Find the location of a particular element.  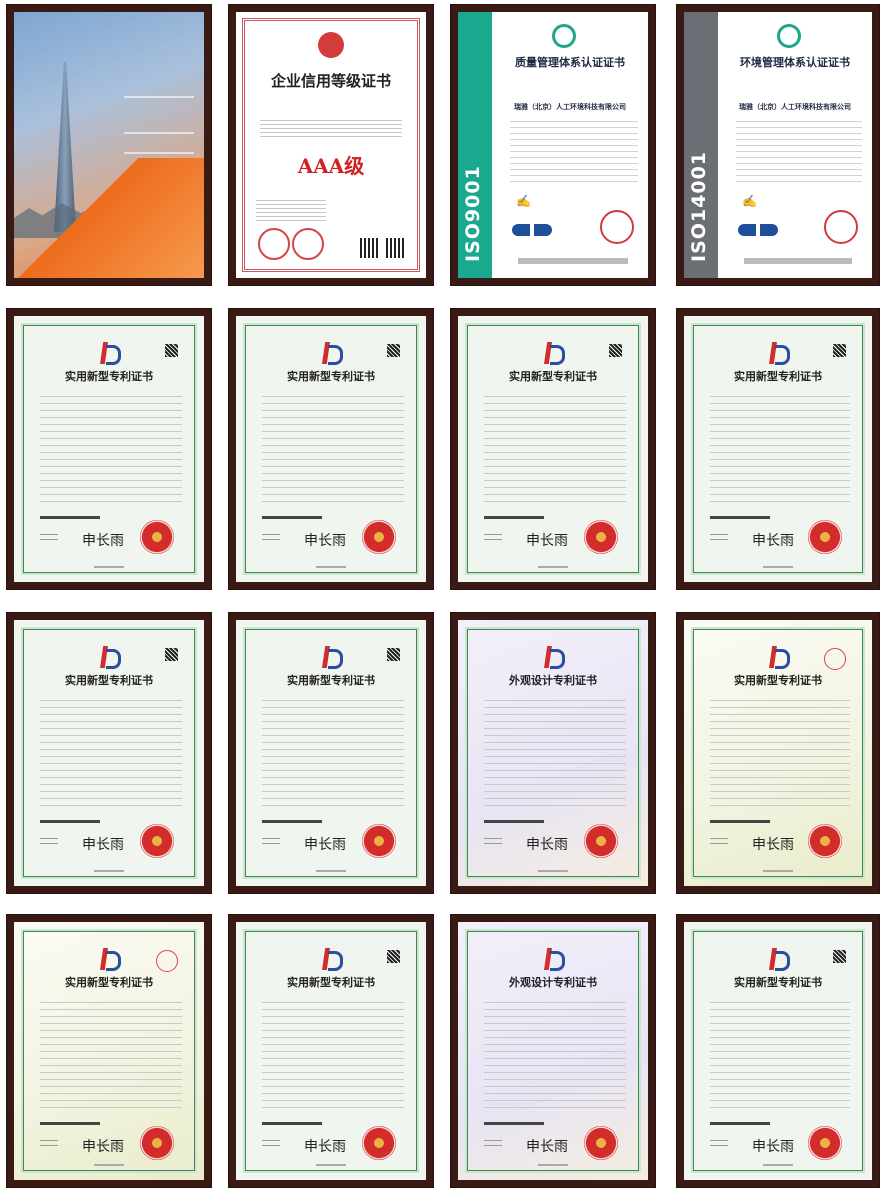

iso14001-title: 环境管理体系认证证书 is located at coordinates (795, 62).